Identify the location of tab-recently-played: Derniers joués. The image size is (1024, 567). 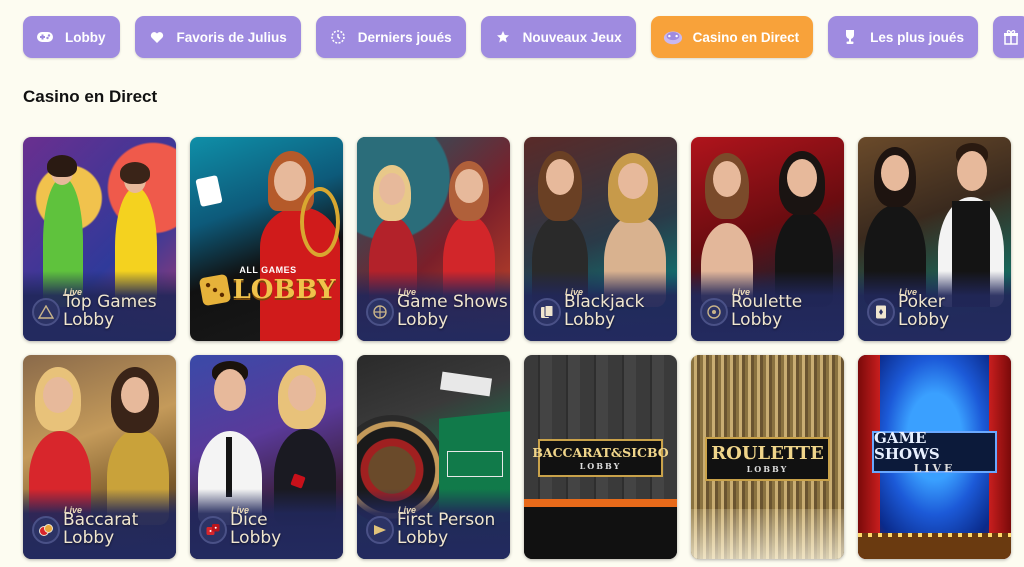
(390, 37).